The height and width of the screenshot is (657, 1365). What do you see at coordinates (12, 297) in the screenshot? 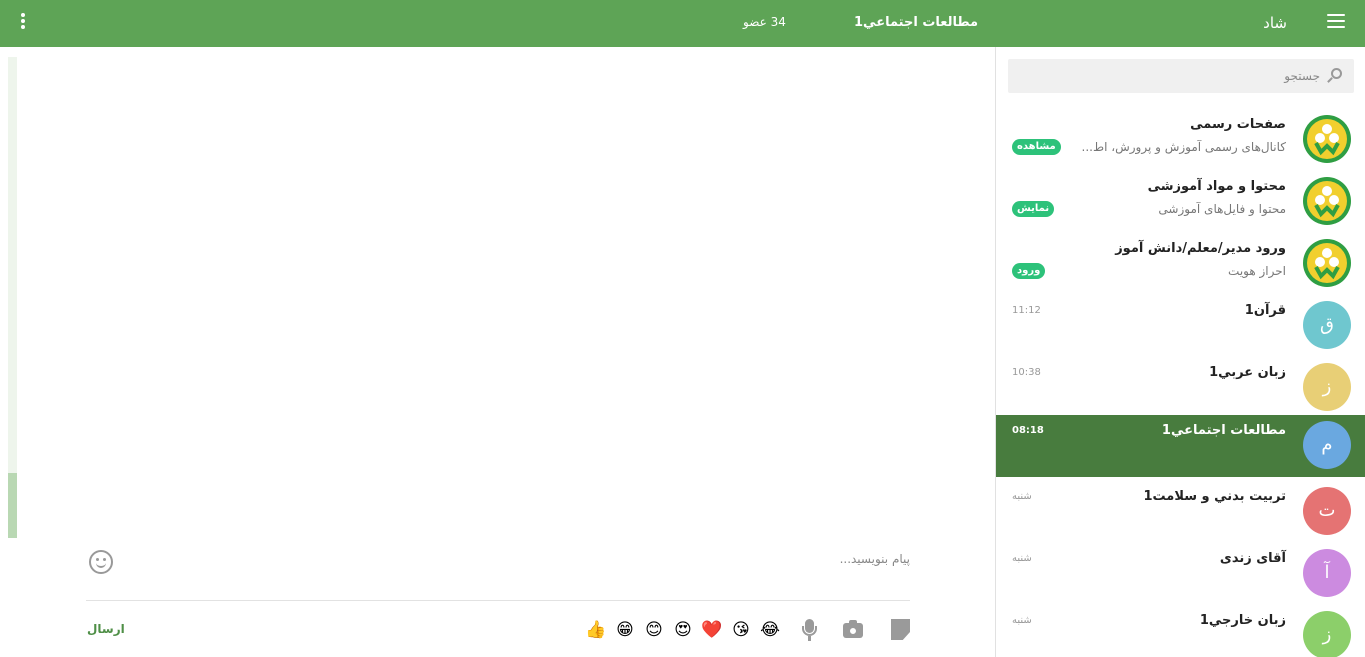
I see `message-scrollbar` at bounding box center [12, 297].